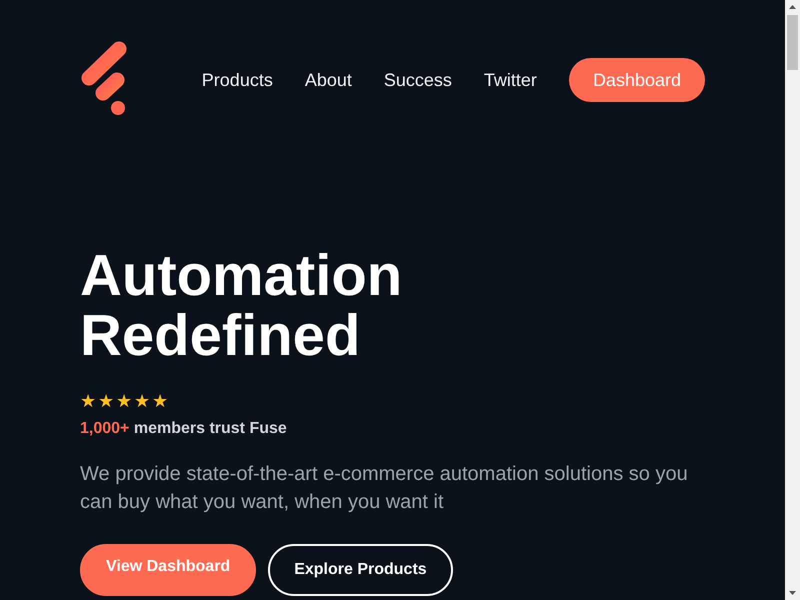 This screenshot has width=800, height=600. What do you see at coordinates (384, 488) in the screenshot?
I see `hero-description: We provide state-of-the-art e-commerce automation solutions so you can buy what you want, when you want it` at bounding box center [384, 488].